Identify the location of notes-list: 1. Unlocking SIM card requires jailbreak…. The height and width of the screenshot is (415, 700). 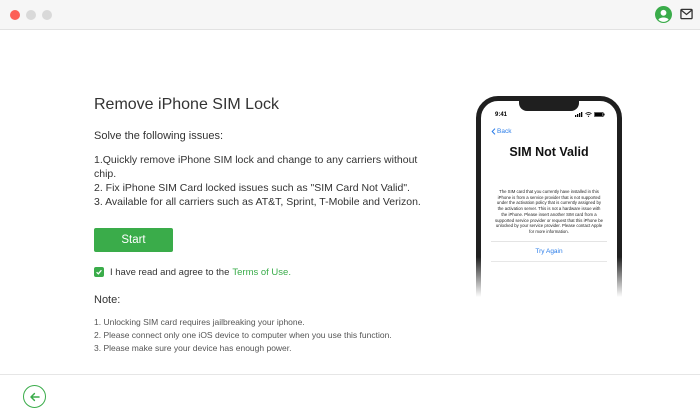
(243, 335).